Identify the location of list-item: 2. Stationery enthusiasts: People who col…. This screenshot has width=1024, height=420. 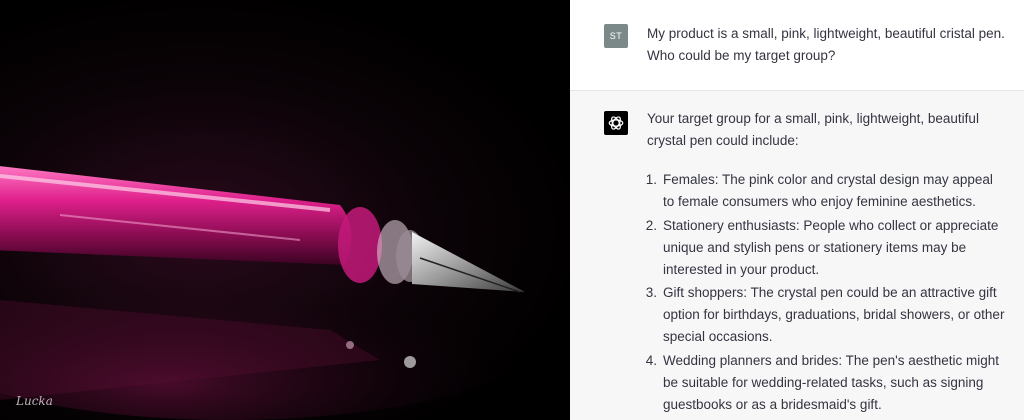
(822, 247).